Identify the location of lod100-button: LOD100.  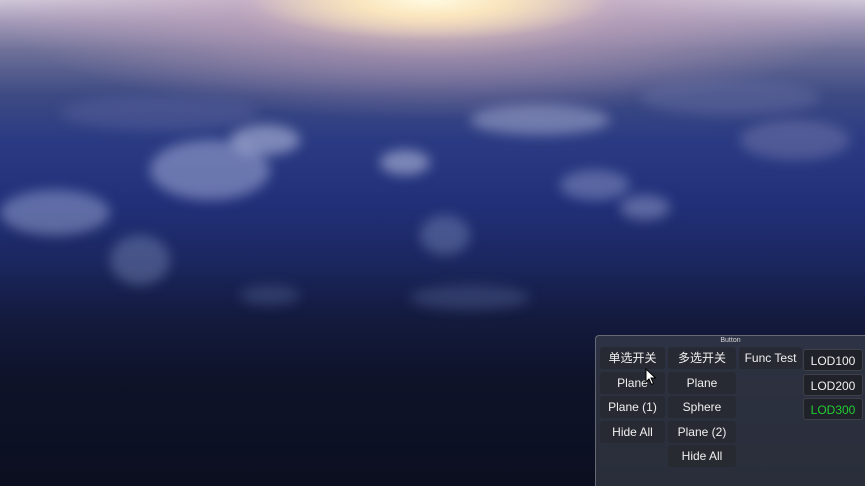
(833, 360).